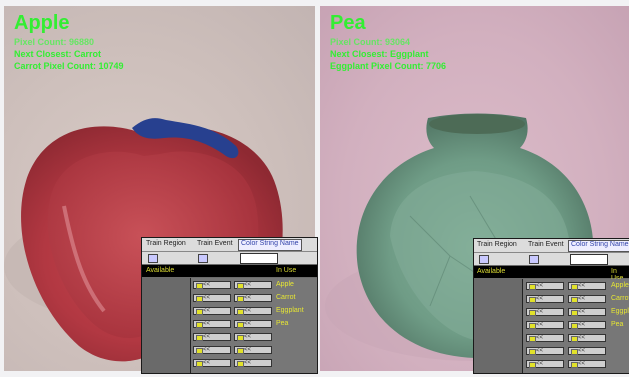 The image size is (629, 377). I want to click on in-use-header: In Use, so click(286, 270).